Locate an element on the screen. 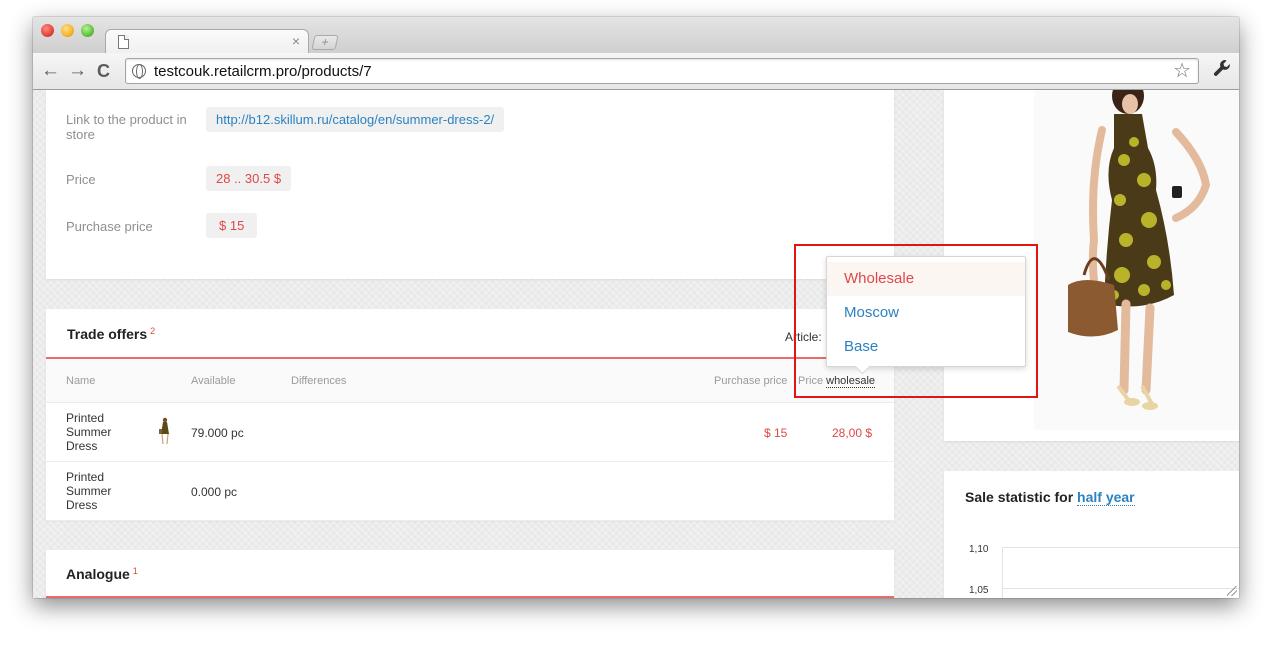 The image size is (1272, 646). col-differences: Differences is located at coordinates (319, 381).